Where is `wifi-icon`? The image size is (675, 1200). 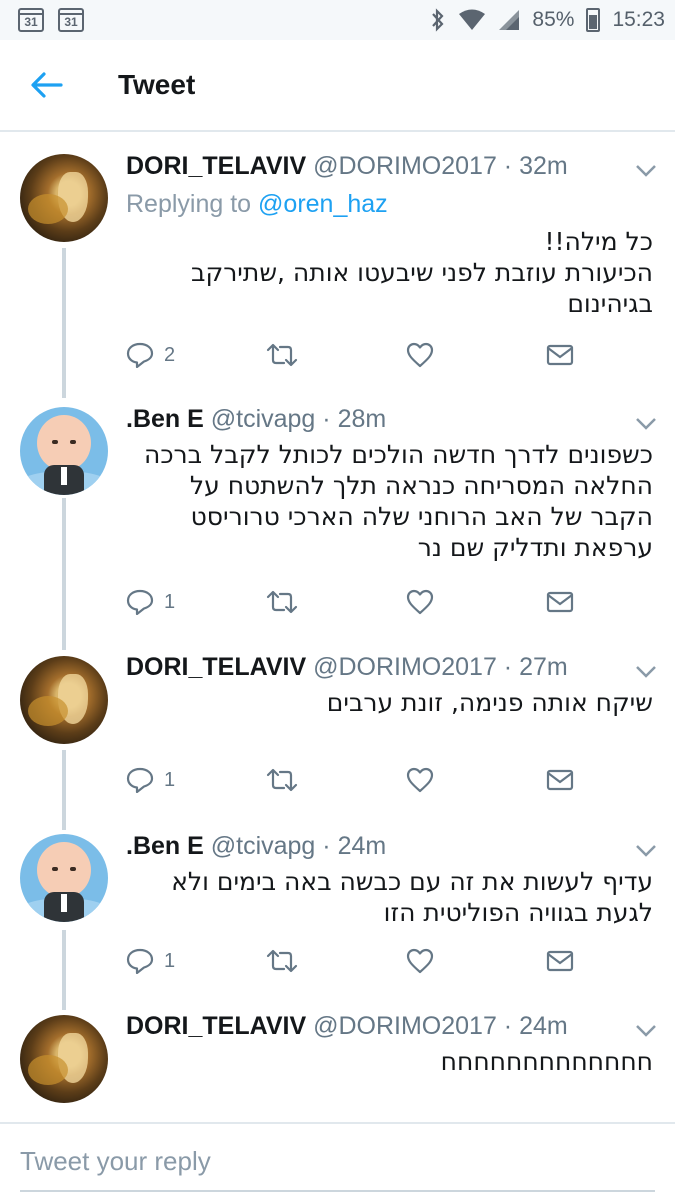 wifi-icon is located at coordinates (472, 19).